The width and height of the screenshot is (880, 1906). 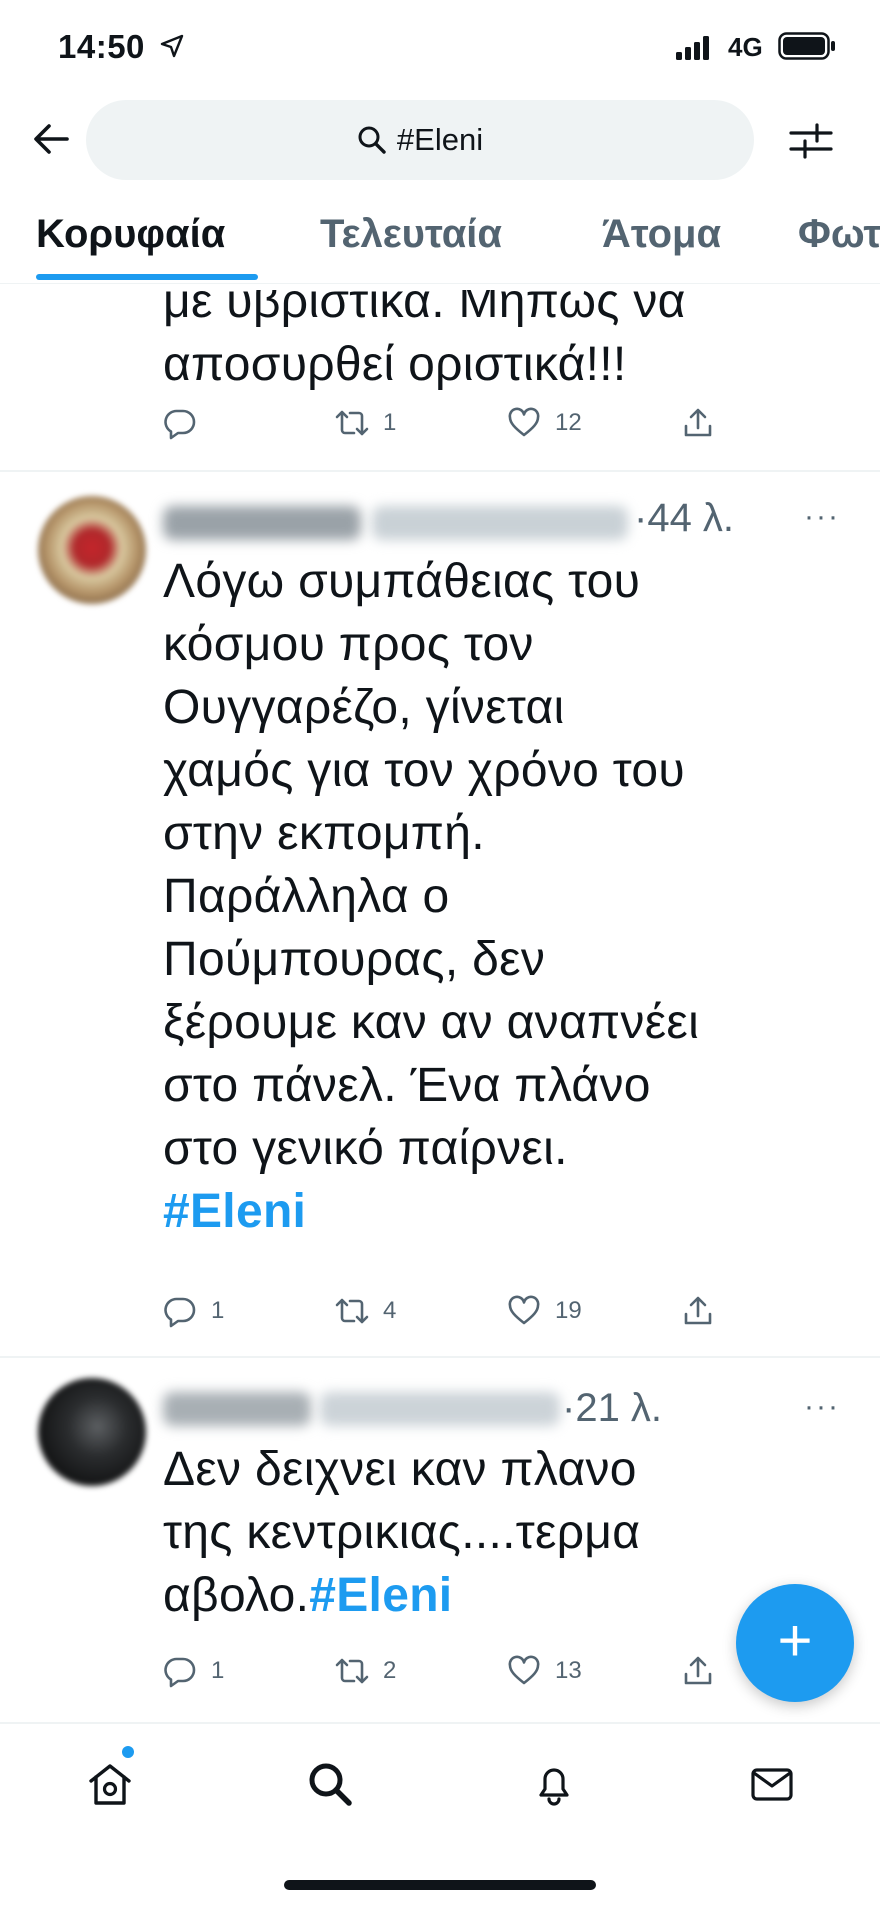 I want to click on bell-icon, so click(x=554, y=1787).